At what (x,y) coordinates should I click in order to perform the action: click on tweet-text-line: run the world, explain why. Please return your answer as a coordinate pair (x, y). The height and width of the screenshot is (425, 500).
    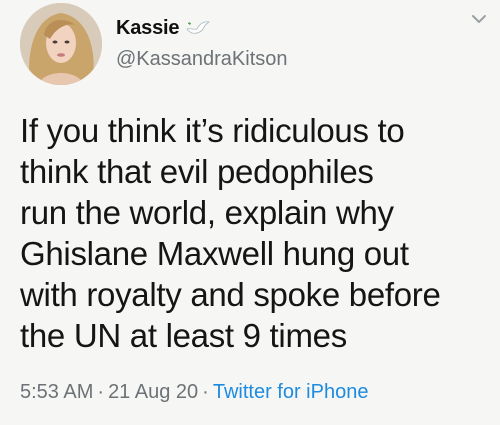
    Looking at the image, I should click on (207, 212).